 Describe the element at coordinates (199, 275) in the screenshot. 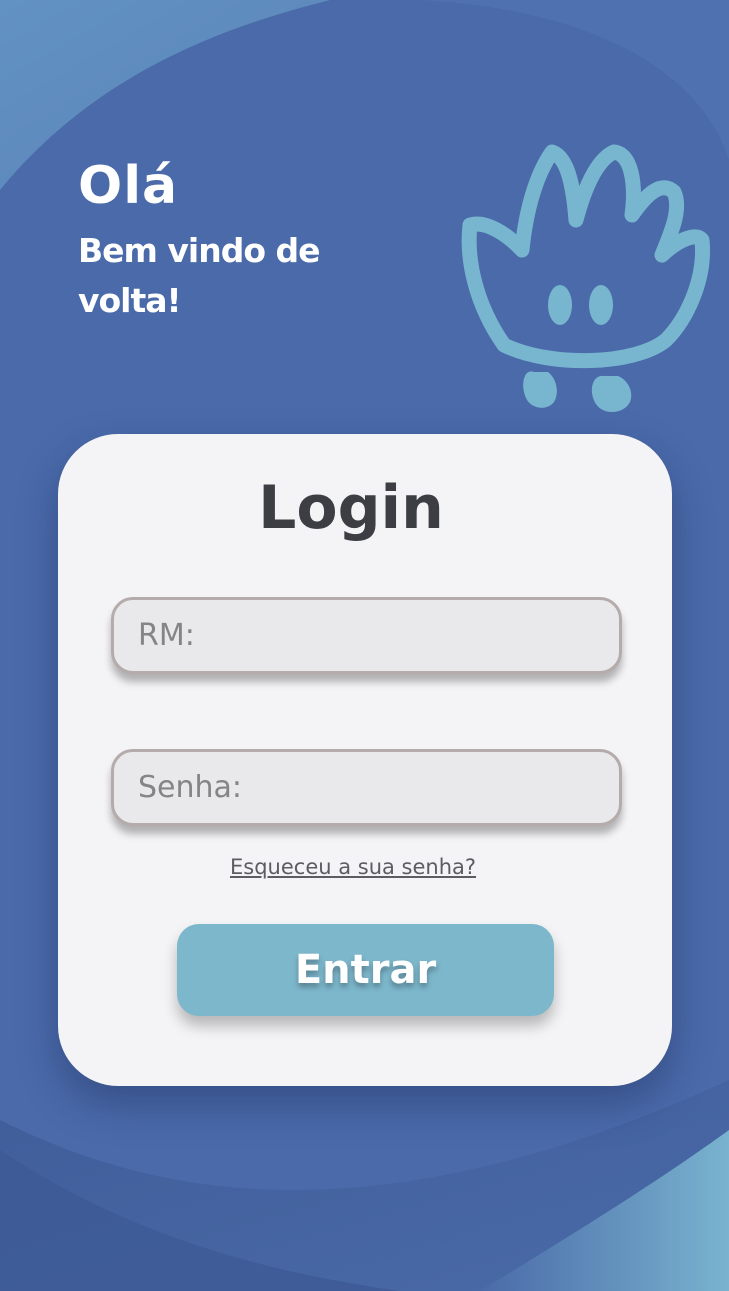

I see `greeting-welcome: Bem vindo de volta!` at that location.